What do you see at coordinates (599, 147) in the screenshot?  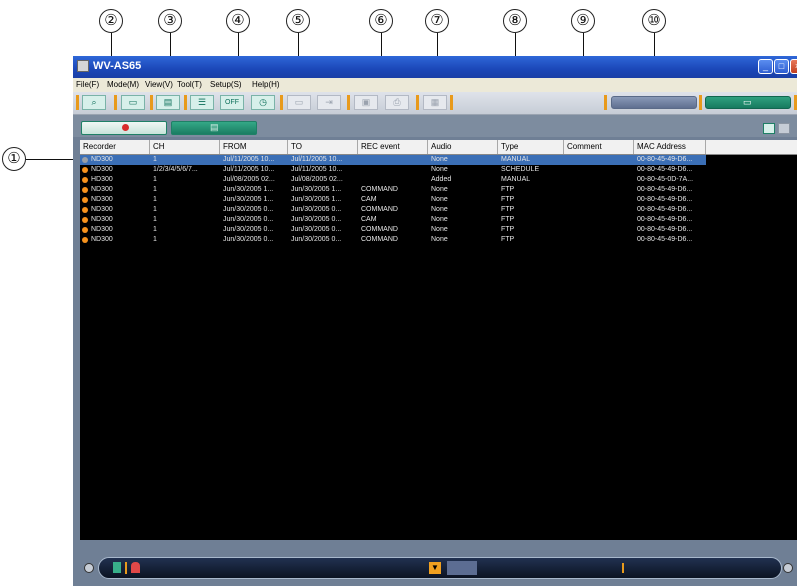 I see `header-comment: Comment` at bounding box center [599, 147].